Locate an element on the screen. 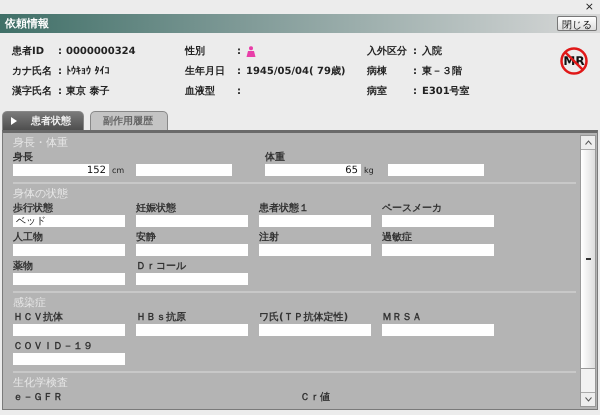 The width and height of the screenshot is (600, 415). field-label: 患者状態１ is located at coordinates (284, 209).